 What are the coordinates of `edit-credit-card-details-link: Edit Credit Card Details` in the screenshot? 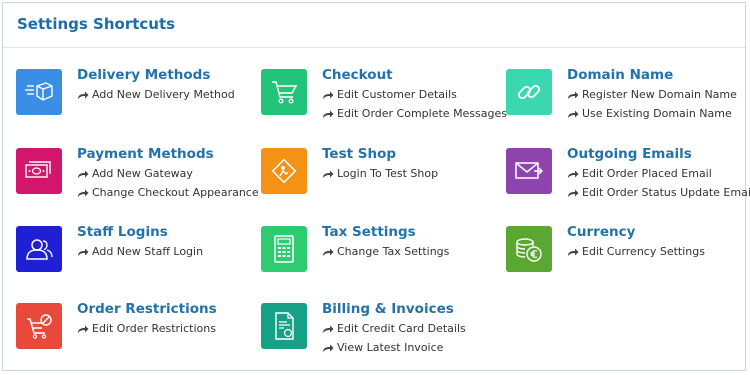 It's located at (394, 328).